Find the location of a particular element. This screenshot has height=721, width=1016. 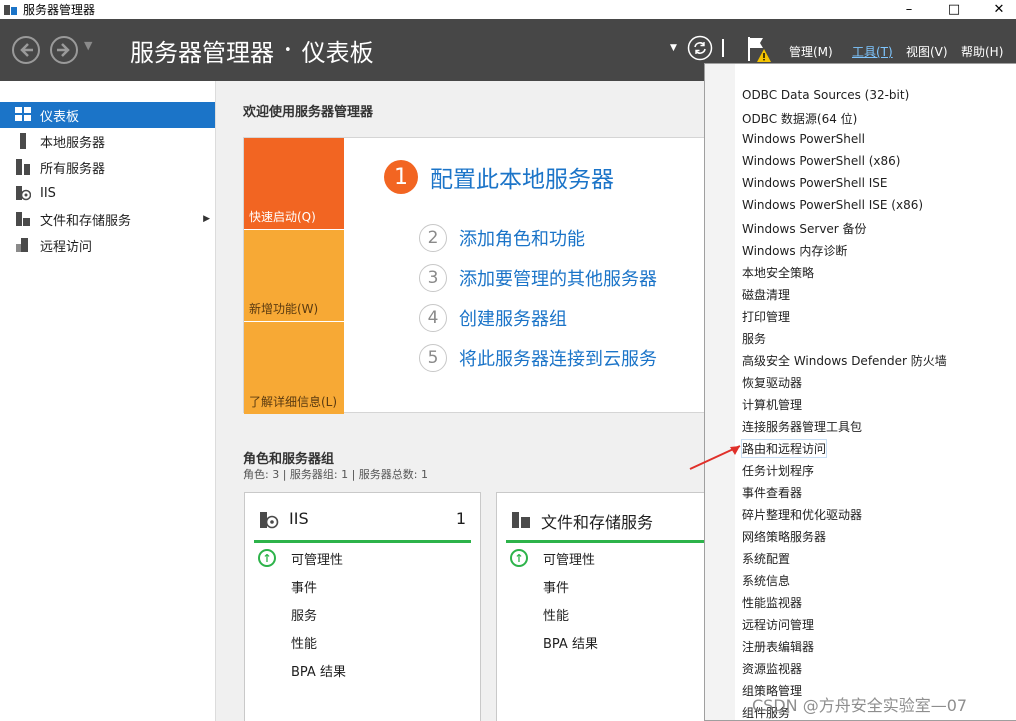

menu-help: 帮助(H) is located at coordinates (982, 51).